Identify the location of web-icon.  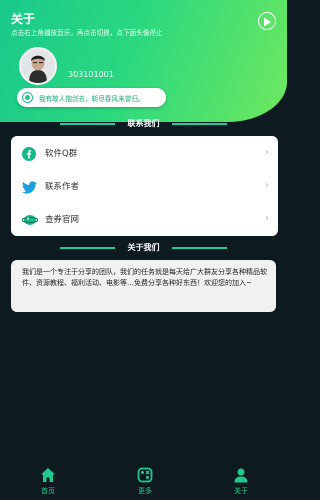
(30, 219).